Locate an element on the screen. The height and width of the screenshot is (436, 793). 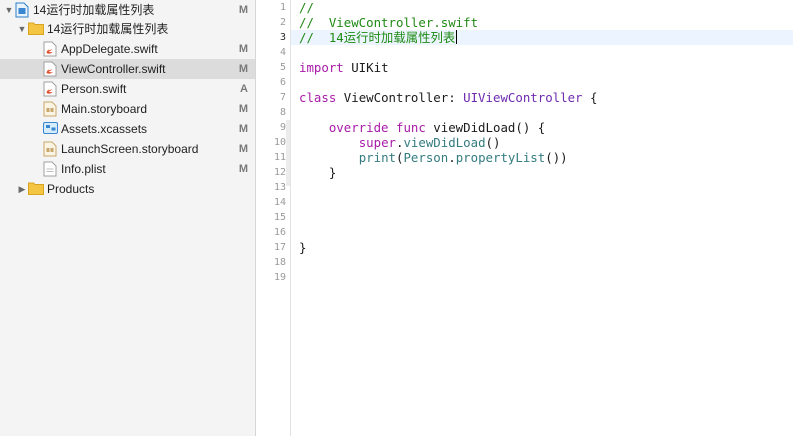
line-number: 11 is located at coordinates (279, 157).